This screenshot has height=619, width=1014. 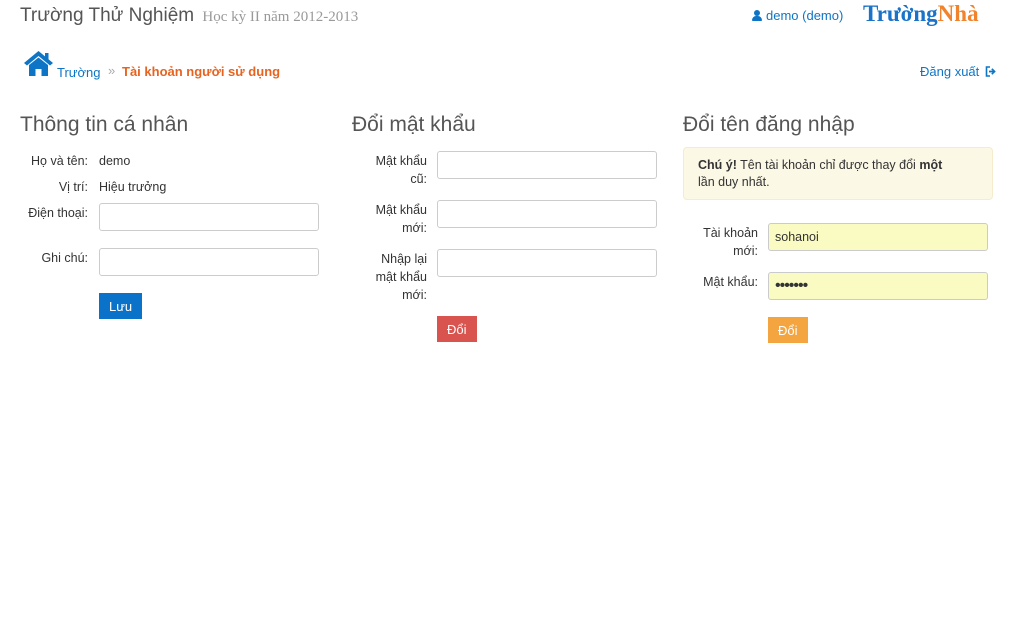 What do you see at coordinates (133, 187) in the screenshot?
I see `position-value: Hiệu trưởng` at bounding box center [133, 187].